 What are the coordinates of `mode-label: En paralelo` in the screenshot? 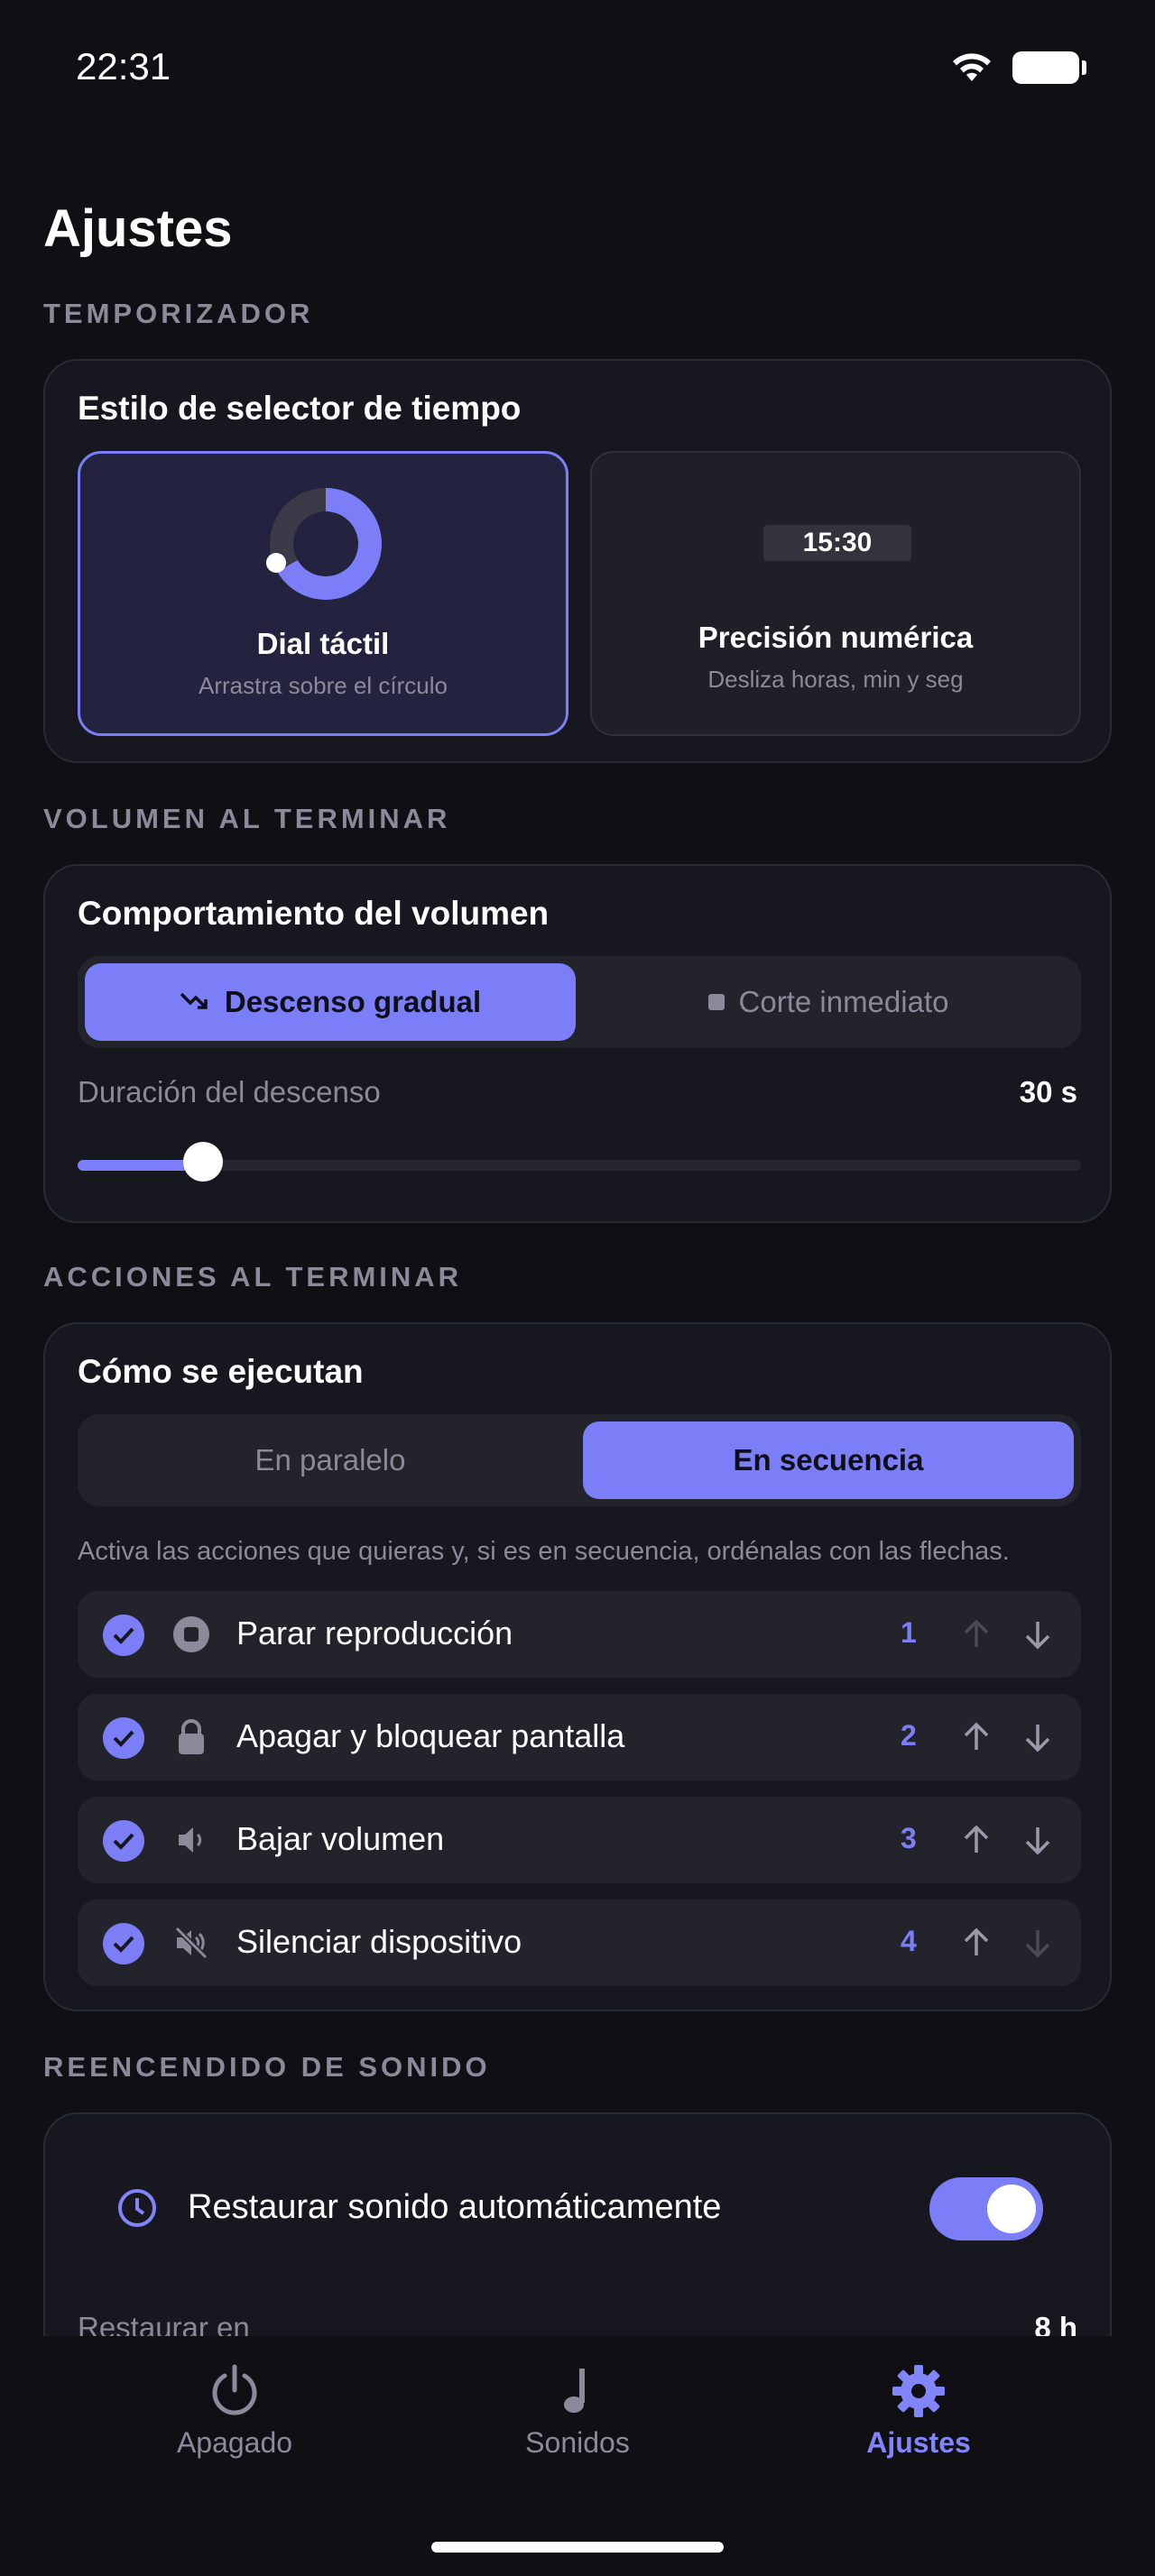 It's located at (330, 1460).